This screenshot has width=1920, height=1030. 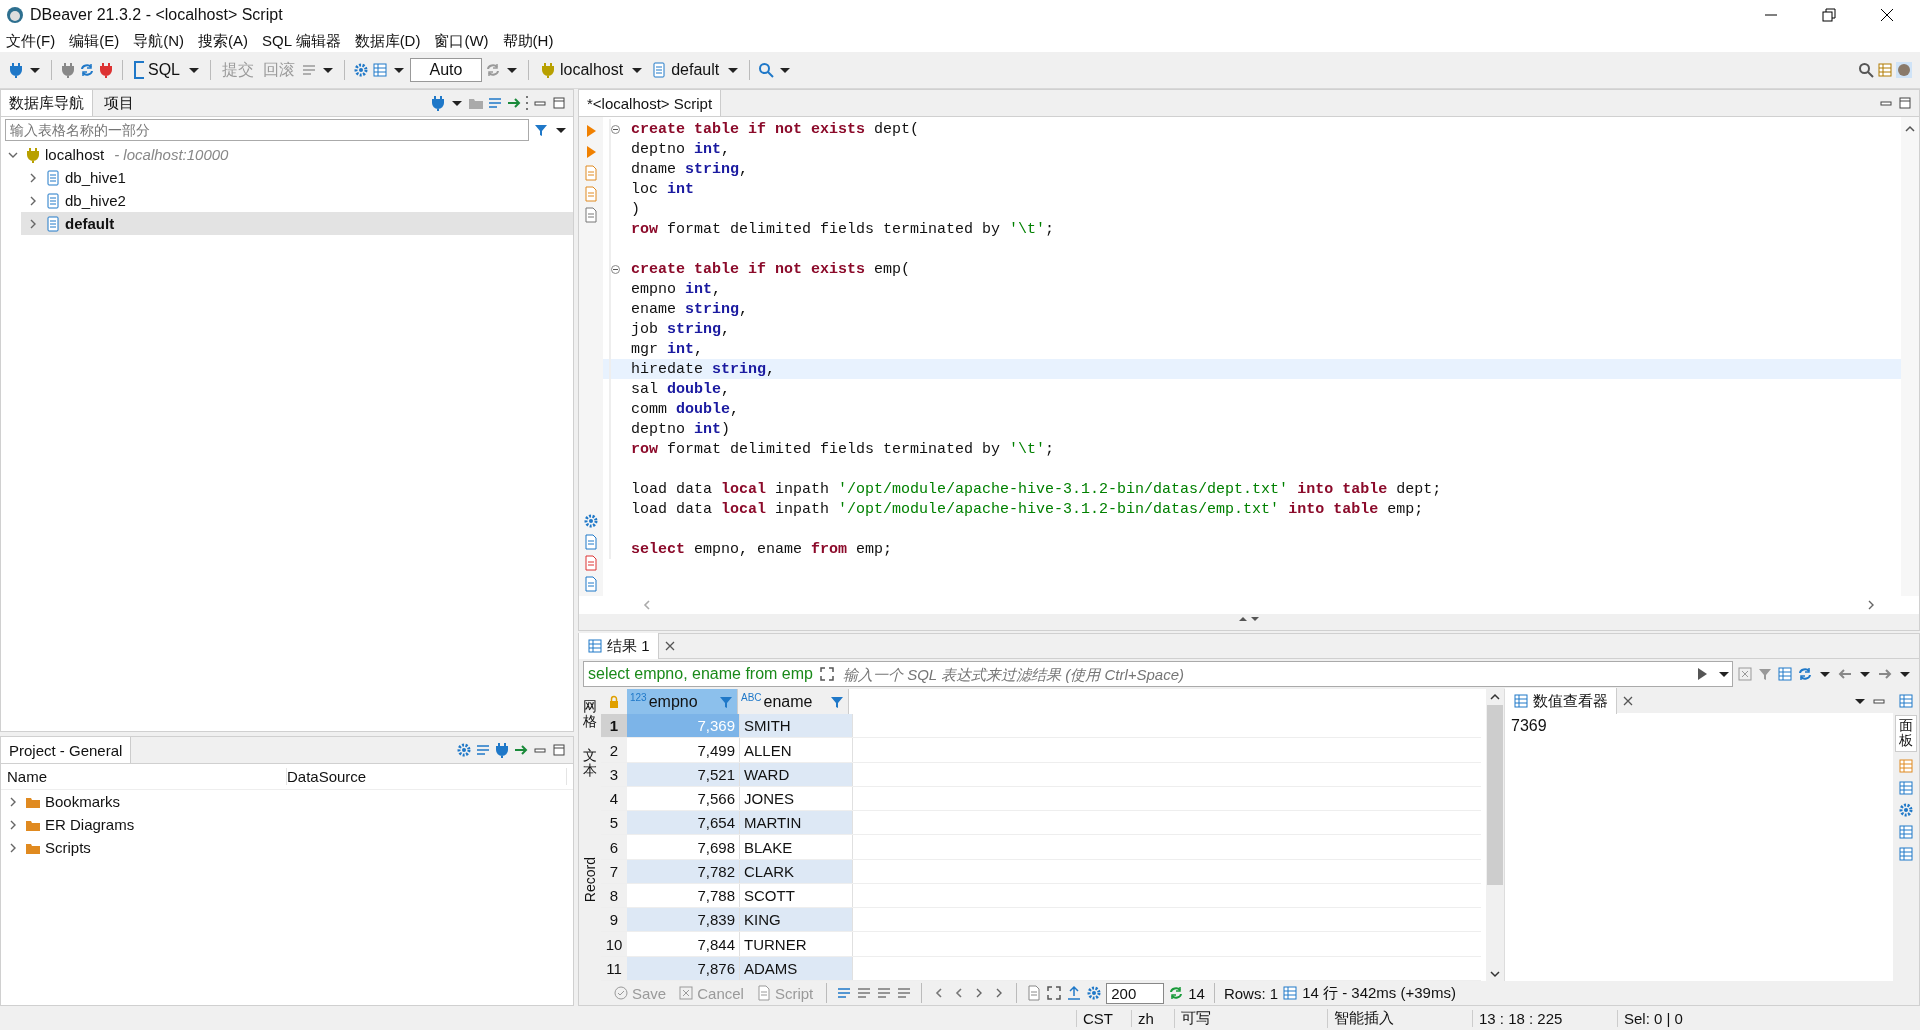 What do you see at coordinates (614, 944) in the screenshot?
I see `row-number: 10` at bounding box center [614, 944].